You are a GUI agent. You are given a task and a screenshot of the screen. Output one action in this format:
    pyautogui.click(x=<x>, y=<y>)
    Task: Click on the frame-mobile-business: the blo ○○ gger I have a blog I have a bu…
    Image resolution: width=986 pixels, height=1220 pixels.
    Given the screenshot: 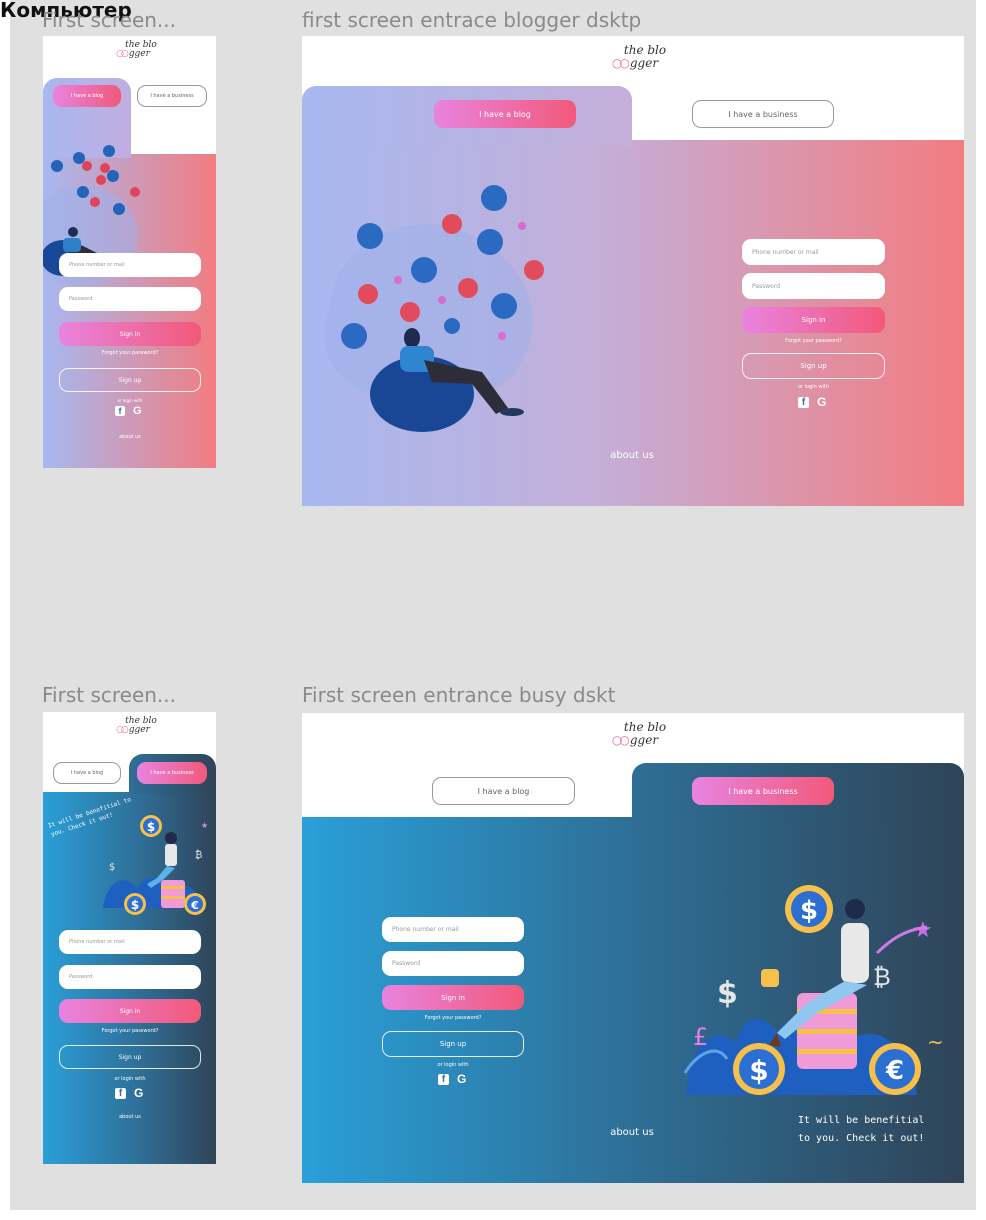 What is the action you would take?
    pyautogui.click(x=129, y=938)
    